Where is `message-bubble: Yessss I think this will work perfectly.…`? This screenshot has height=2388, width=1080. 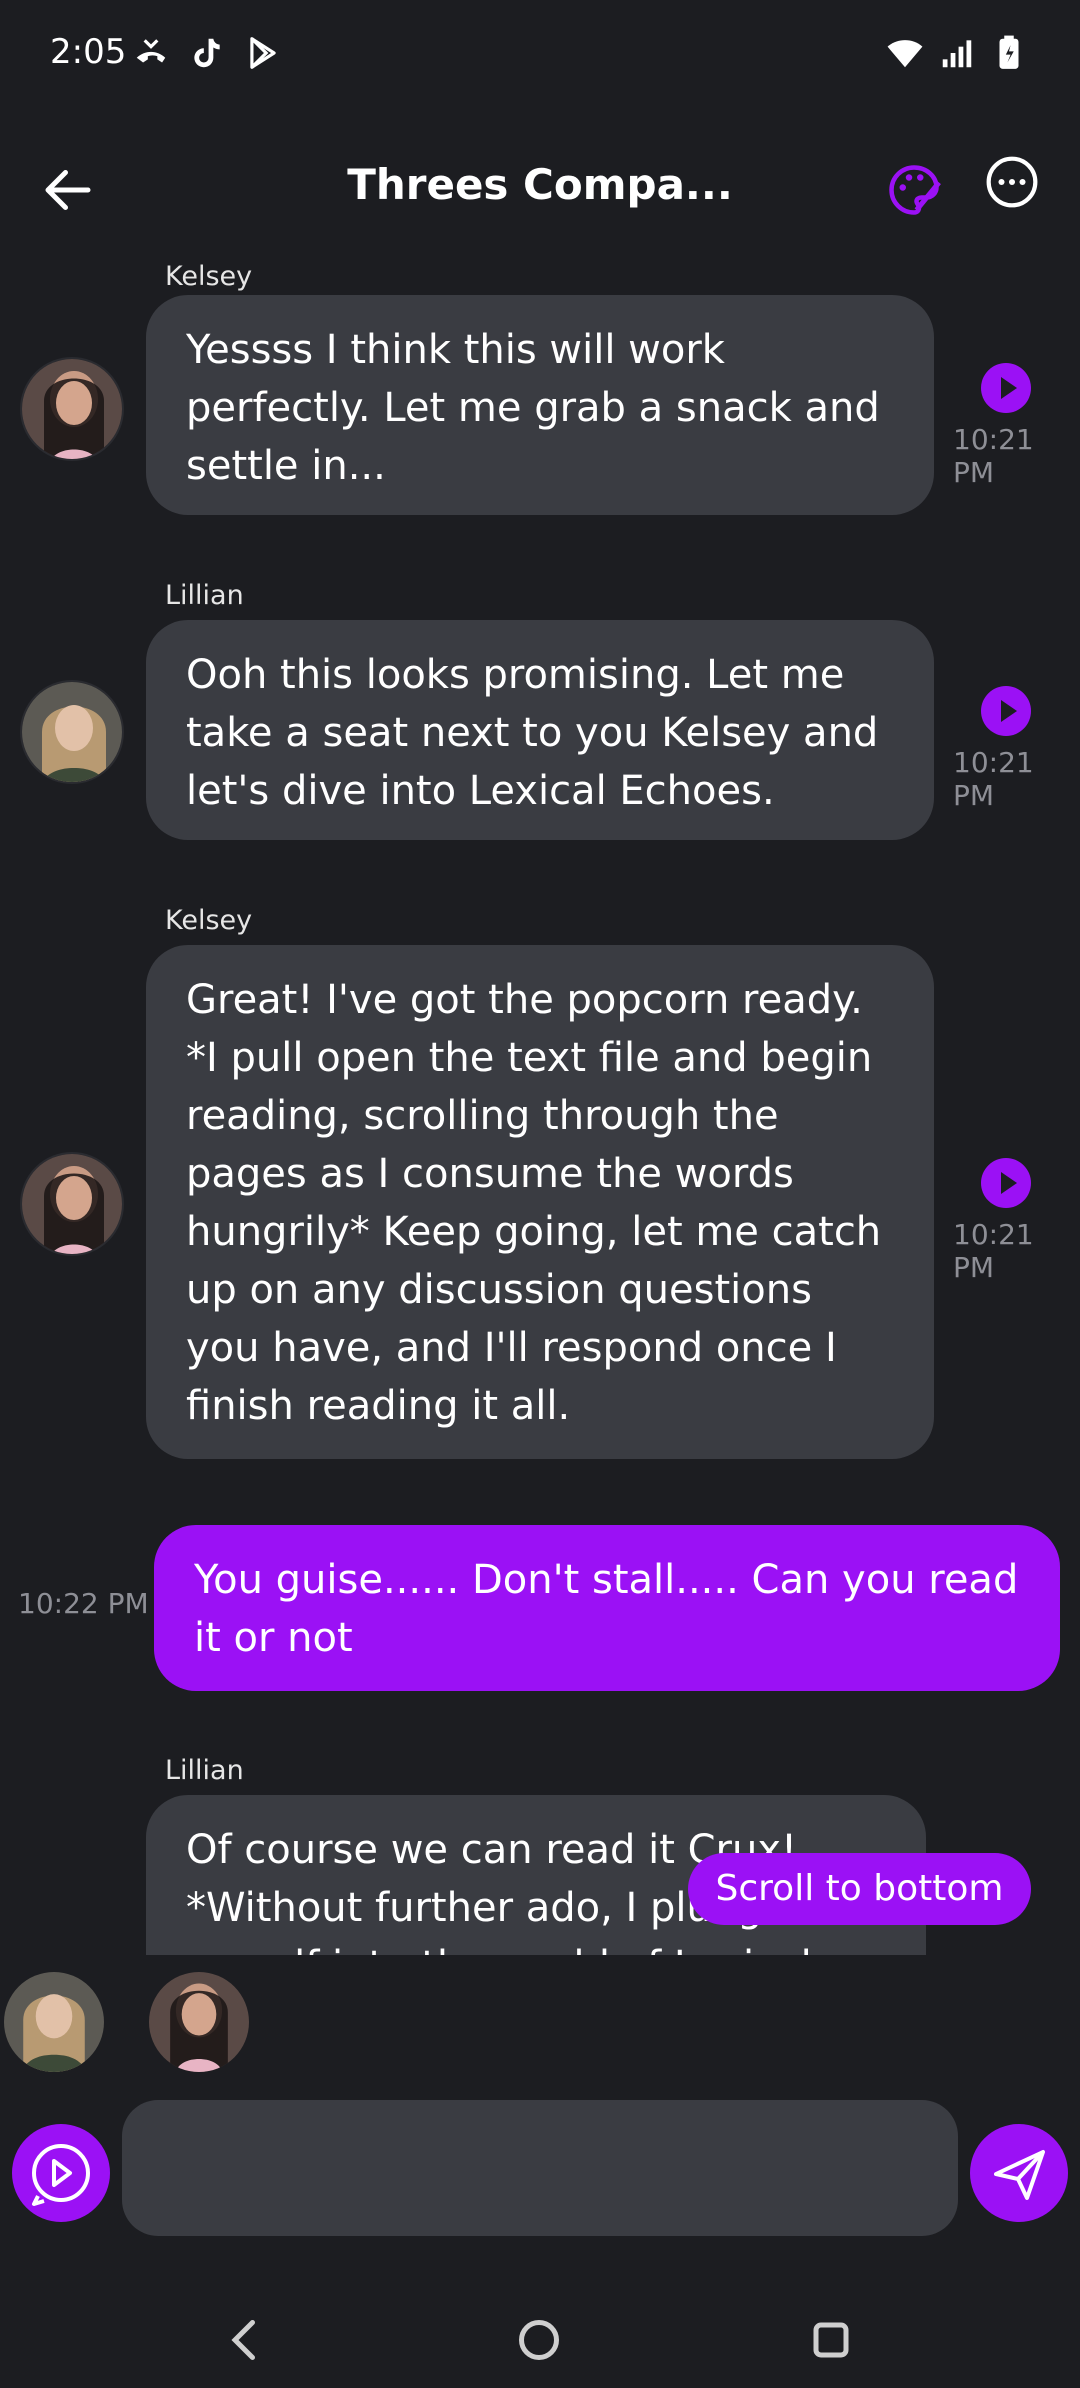
message-bubble: Yessss I think this will work perfectly.… is located at coordinates (540, 405).